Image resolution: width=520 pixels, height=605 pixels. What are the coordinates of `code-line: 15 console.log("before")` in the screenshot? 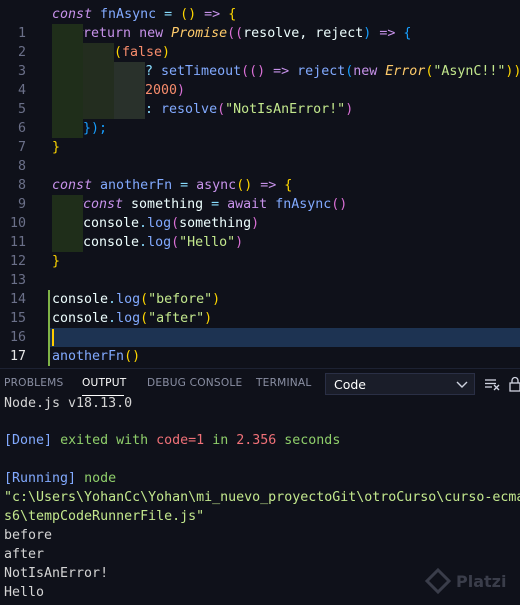 It's located at (260, 308).